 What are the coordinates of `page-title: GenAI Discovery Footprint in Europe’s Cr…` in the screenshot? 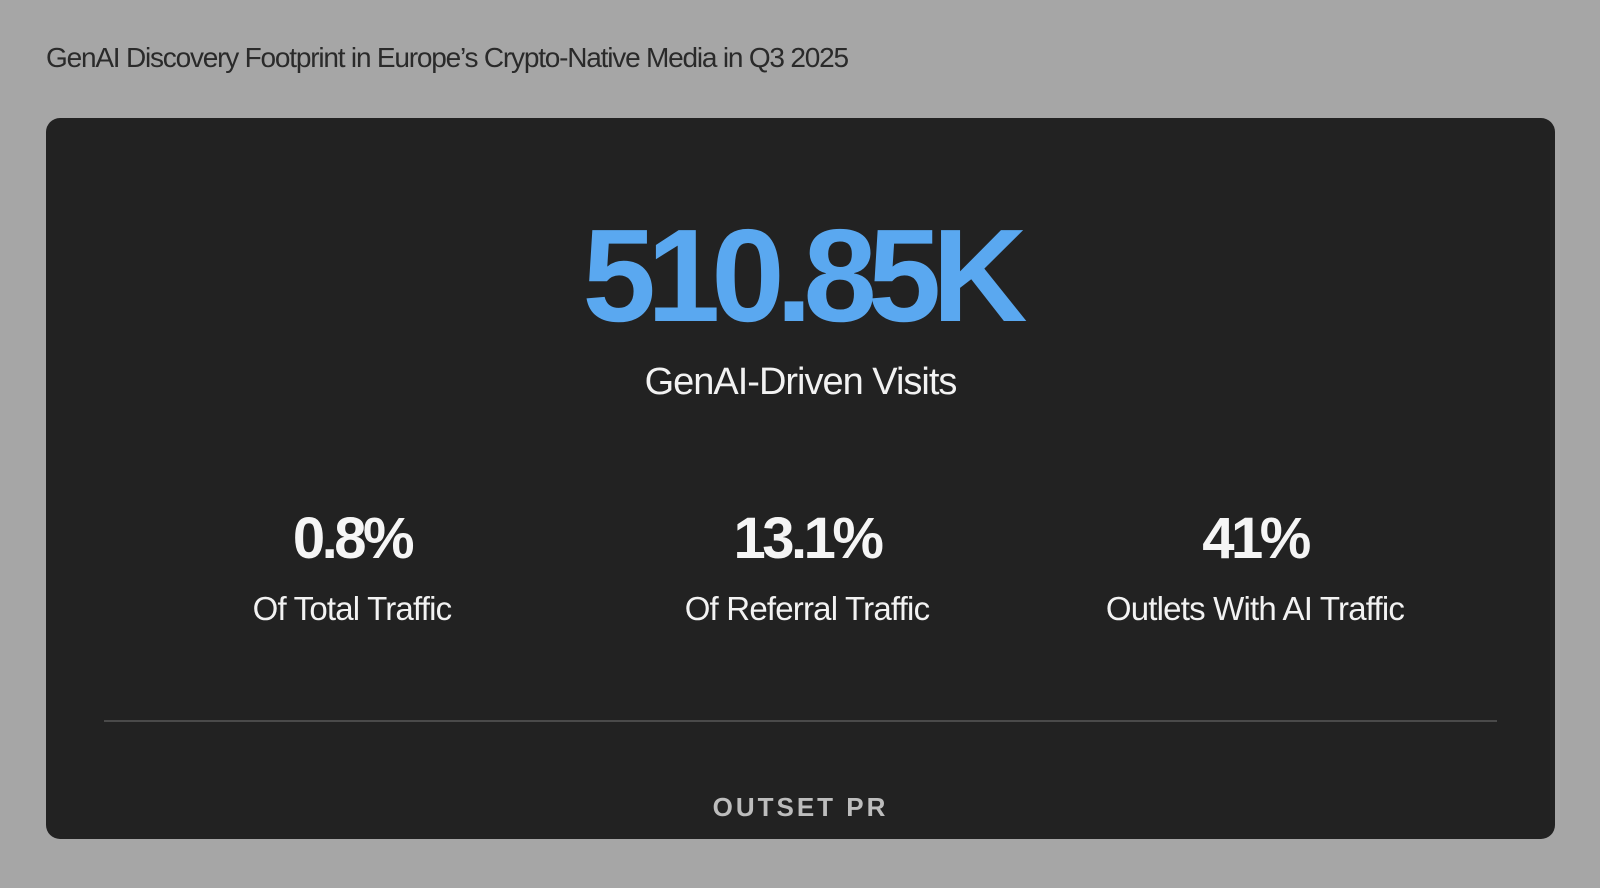 It's located at (447, 57).